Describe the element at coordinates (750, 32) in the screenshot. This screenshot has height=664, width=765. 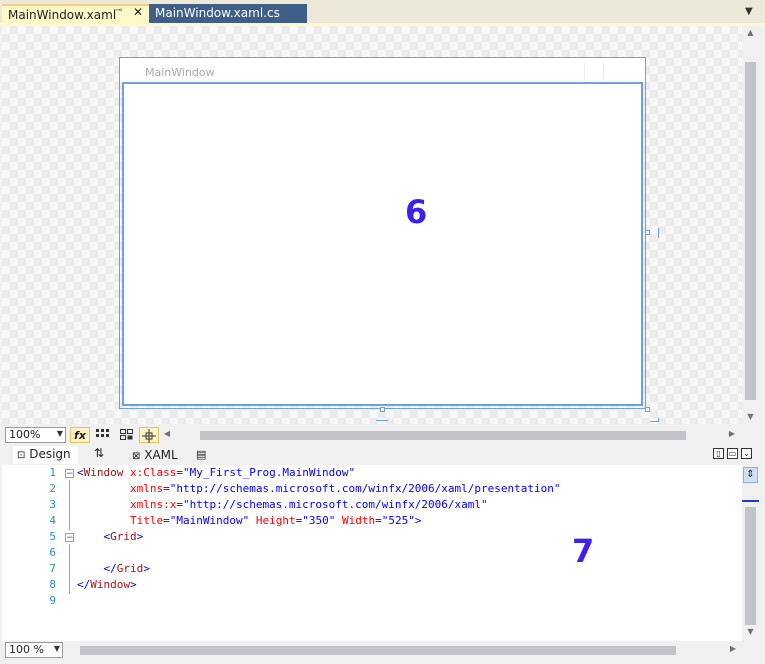
I see `scroll-up-icon: ▲` at that location.